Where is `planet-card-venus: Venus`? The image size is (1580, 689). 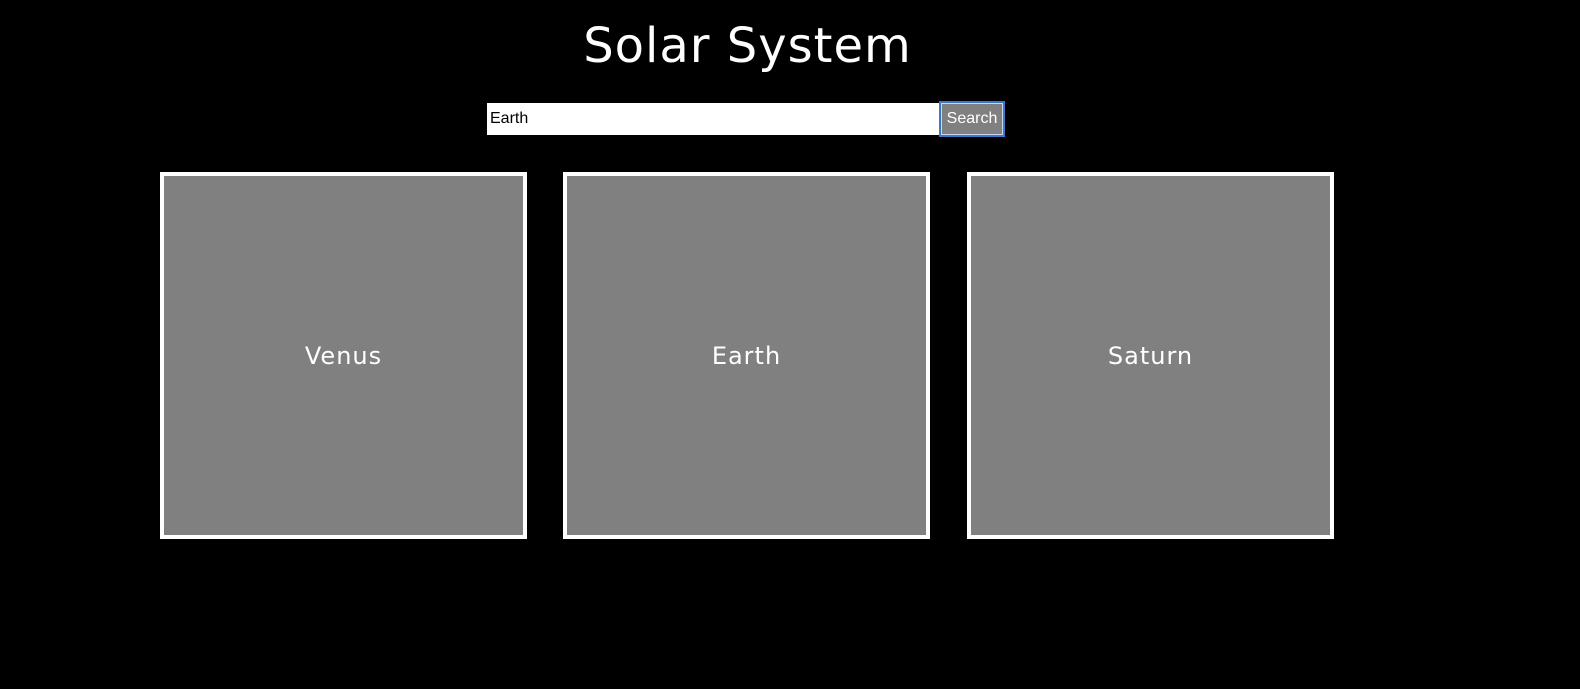
planet-card-venus: Venus is located at coordinates (343, 355).